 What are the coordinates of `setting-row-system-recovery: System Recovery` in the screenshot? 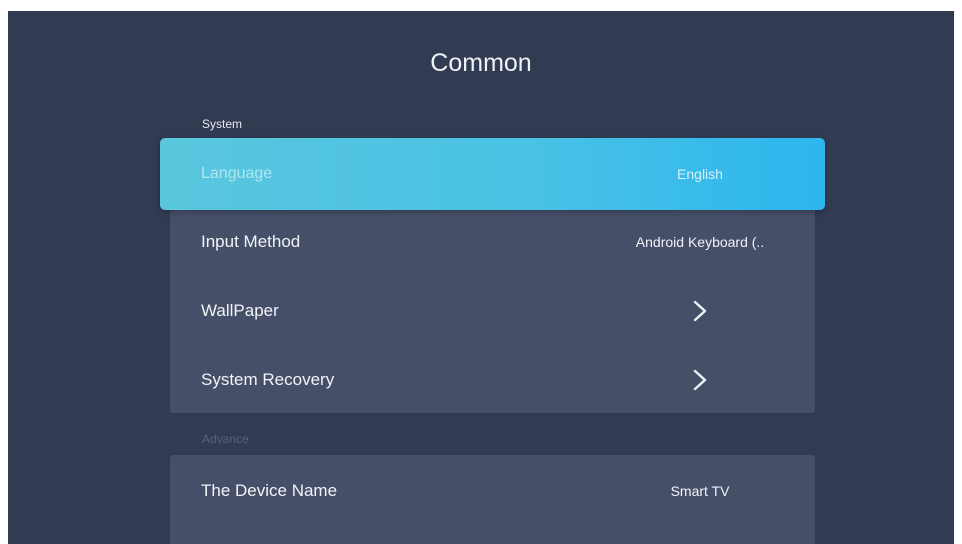 It's located at (492, 380).